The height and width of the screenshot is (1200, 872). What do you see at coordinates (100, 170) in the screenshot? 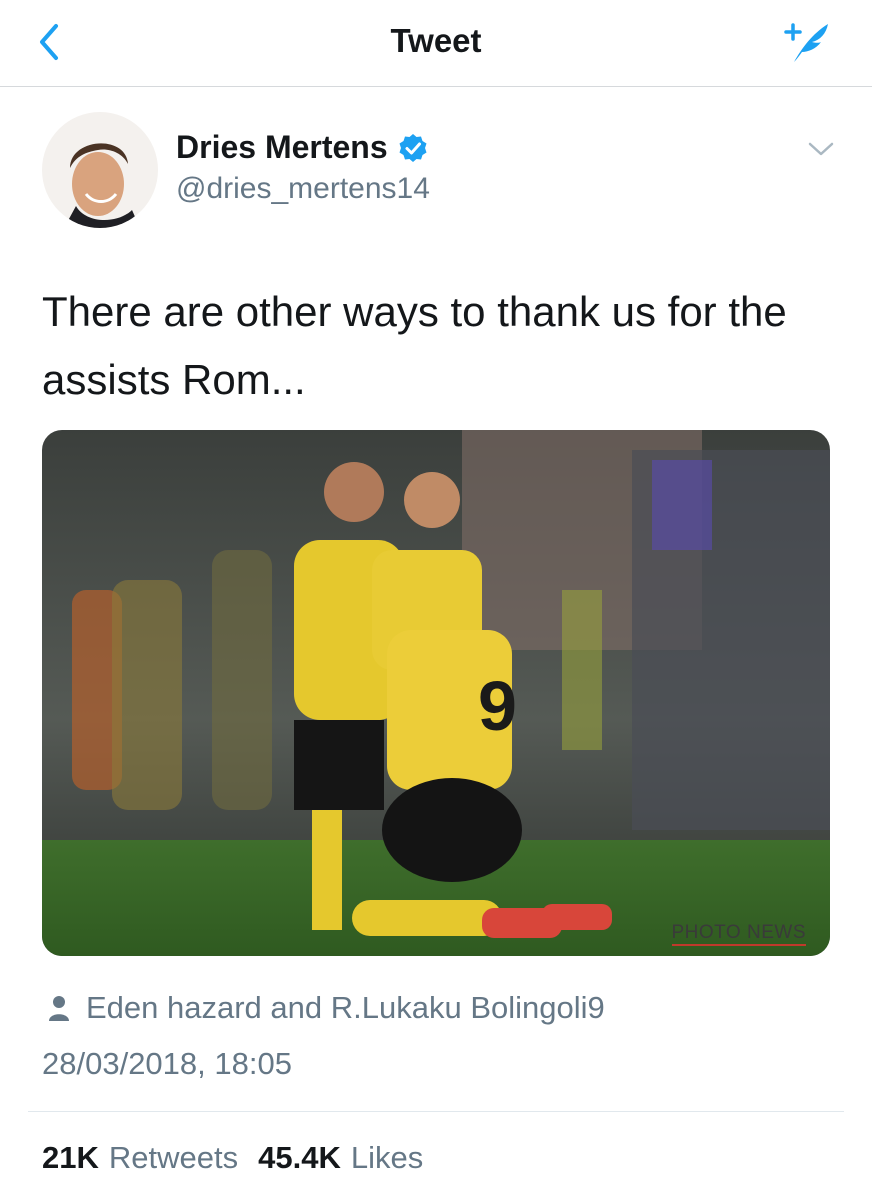
I see `avatar` at bounding box center [100, 170].